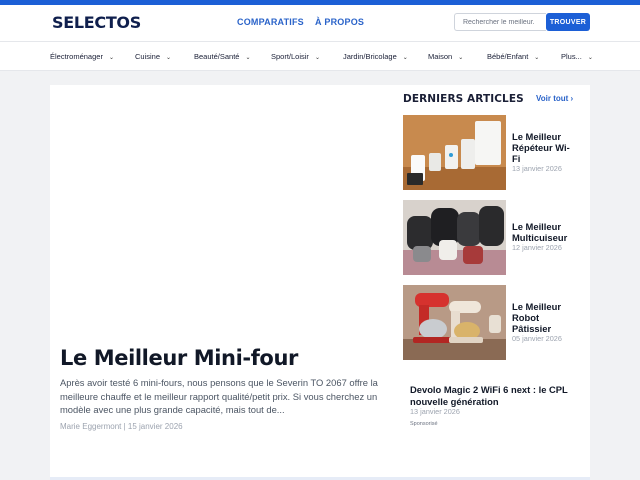  I want to click on search-button: TROUVER, so click(568, 22).